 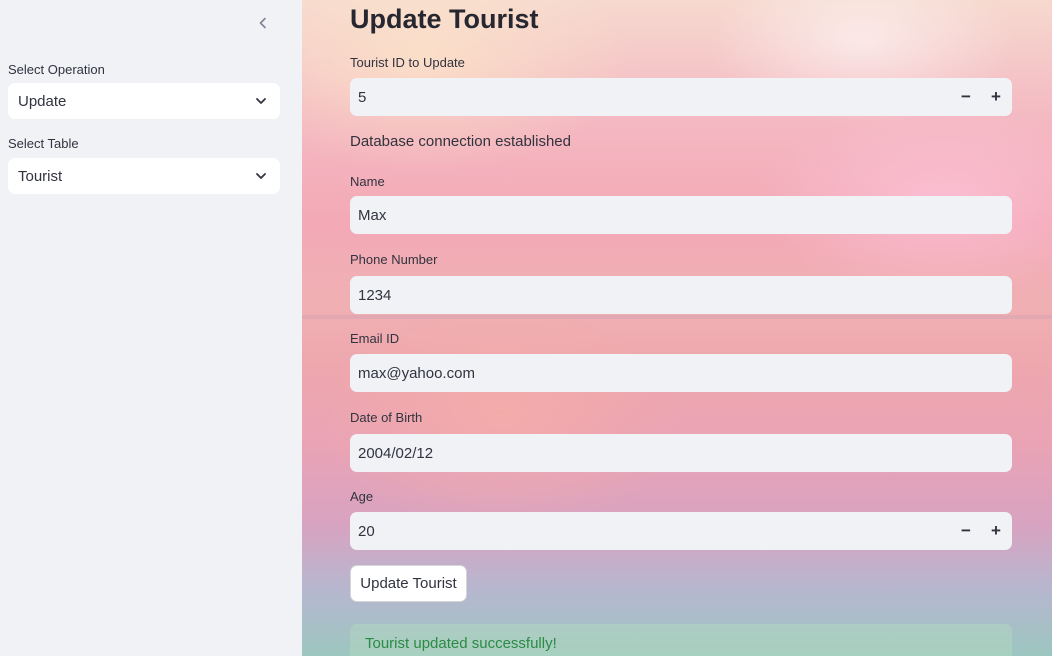 I want to click on age-stepper: 20 − +, so click(x=681, y=531).